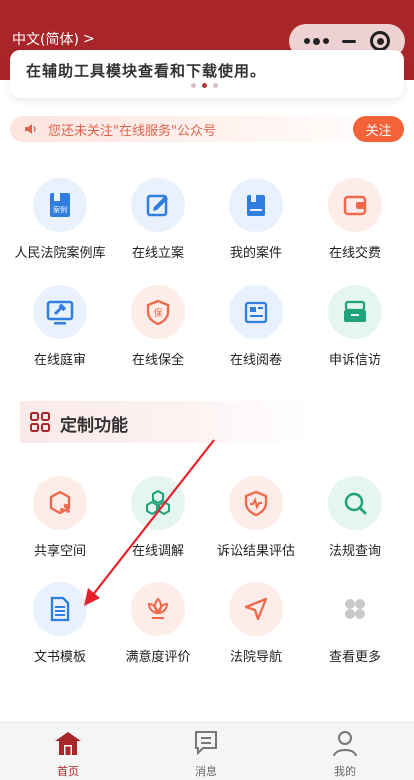  I want to click on gavel-screen-icon, so click(60, 312).